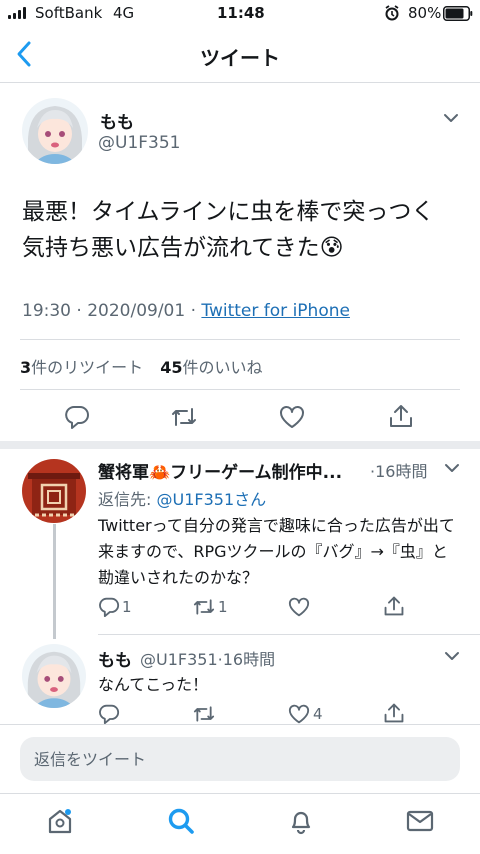 The width and height of the screenshot is (480, 854). I want to click on retweet-count: 1, so click(223, 607).